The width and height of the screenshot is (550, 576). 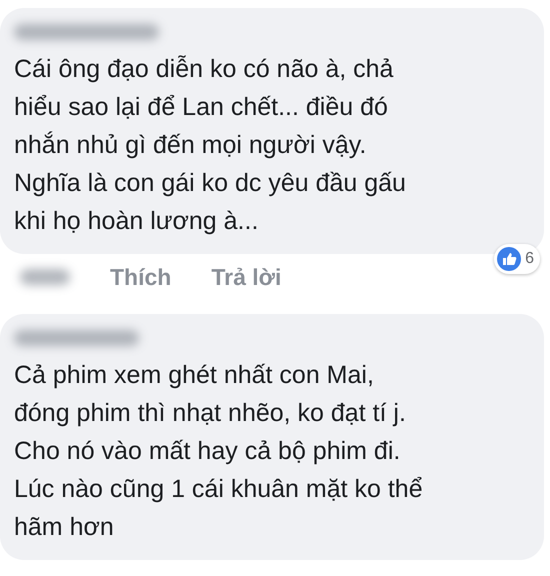 What do you see at coordinates (509, 259) in the screenshot?
I see `thumbs-up-icon` at bounding box center [509, 259].